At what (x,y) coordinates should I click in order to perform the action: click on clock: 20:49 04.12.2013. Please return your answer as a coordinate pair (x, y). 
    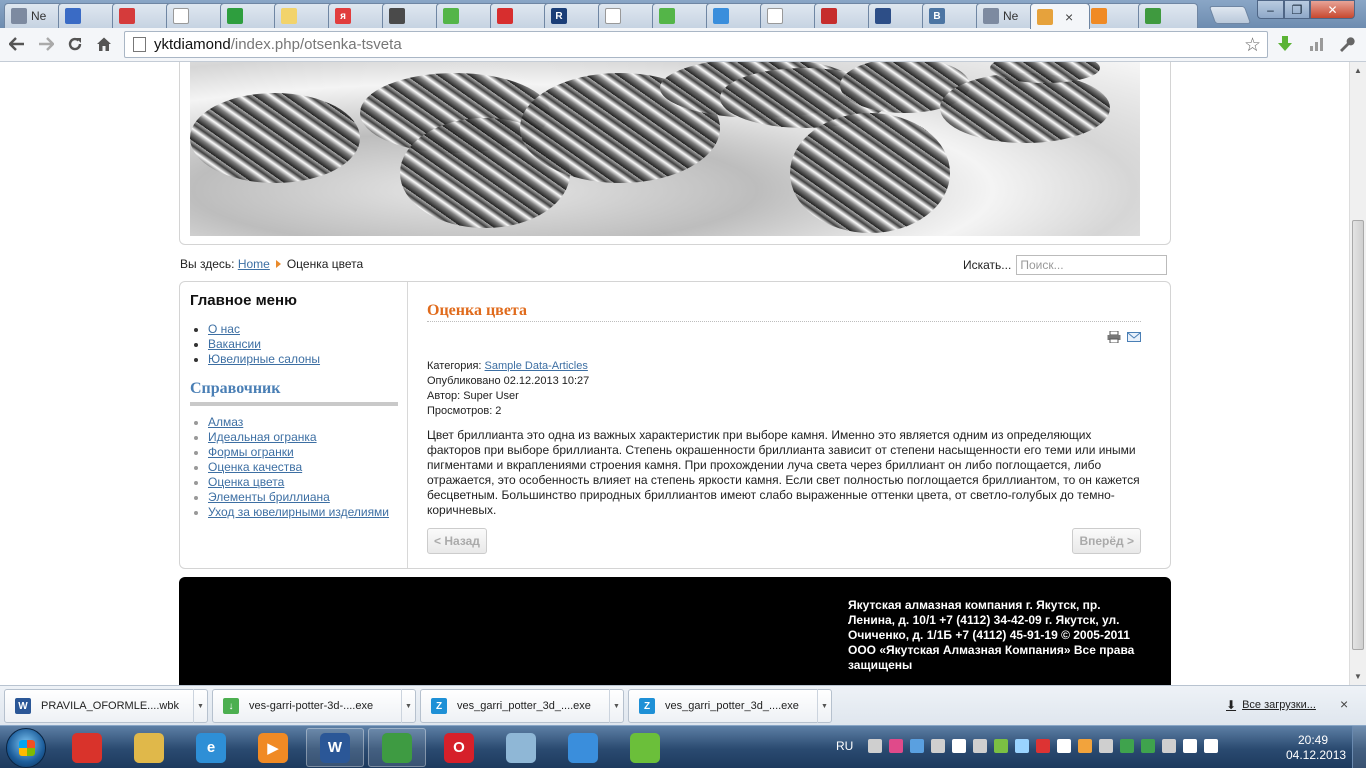
    Looking at the image, I should click on (1316, 748).